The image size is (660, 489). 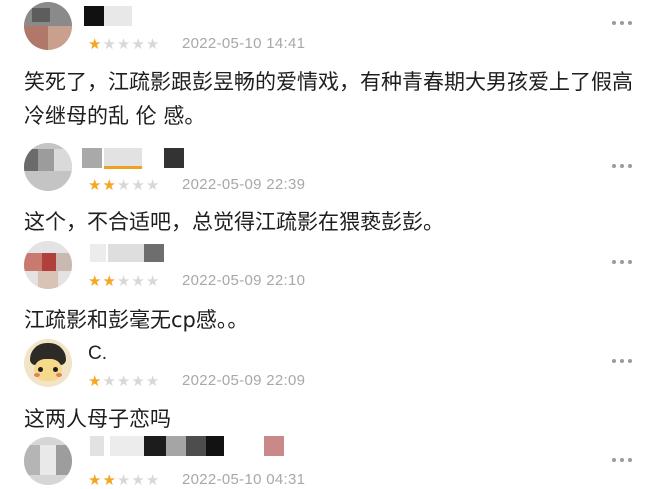 What do you see at coordinates (136, 320) in the screenshot?
I see `comment-text: 江疏影和彭毫无cp感。。` at bounding box center [136, 320].